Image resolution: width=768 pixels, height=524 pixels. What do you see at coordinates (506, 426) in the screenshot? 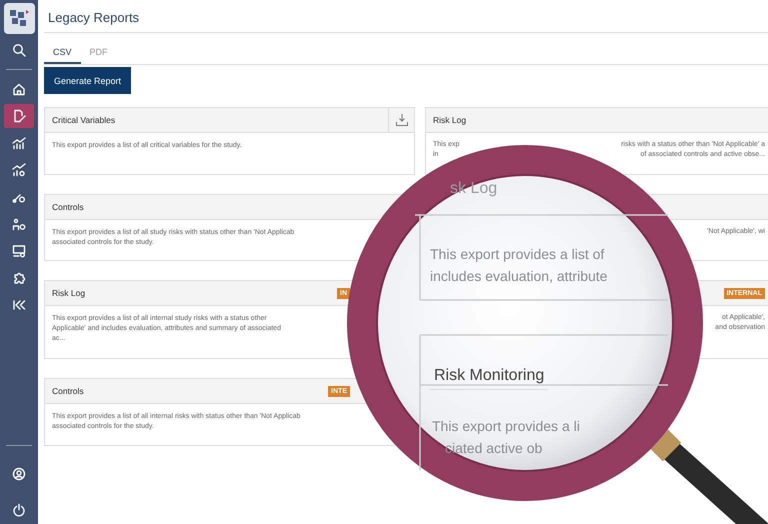
I see `magnified-text: This export provides a li` at bounding box center [506, 426].